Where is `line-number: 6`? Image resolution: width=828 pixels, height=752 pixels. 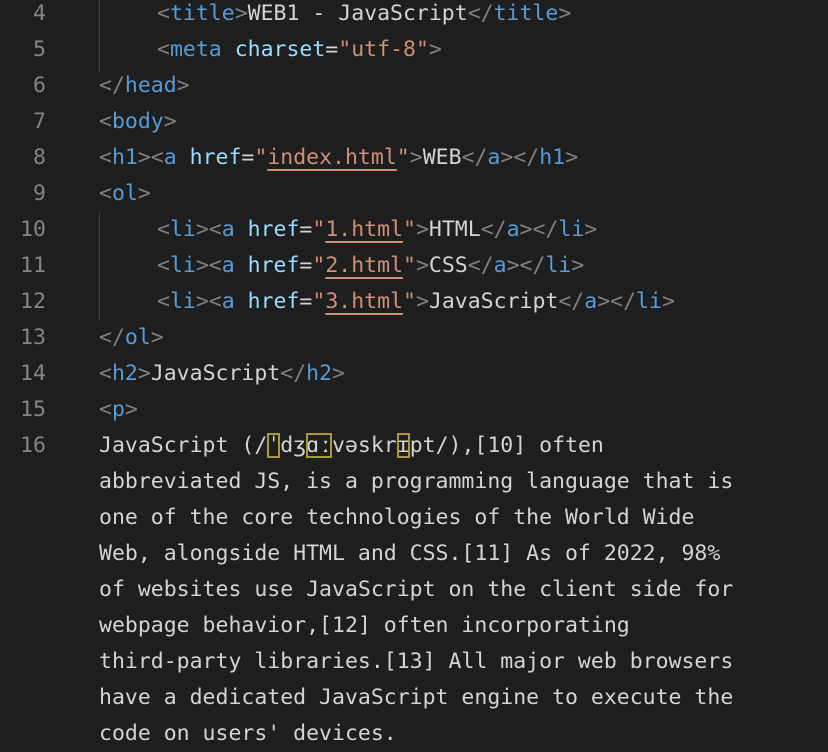
line-number: 6 is located at coordinates (39, 85).